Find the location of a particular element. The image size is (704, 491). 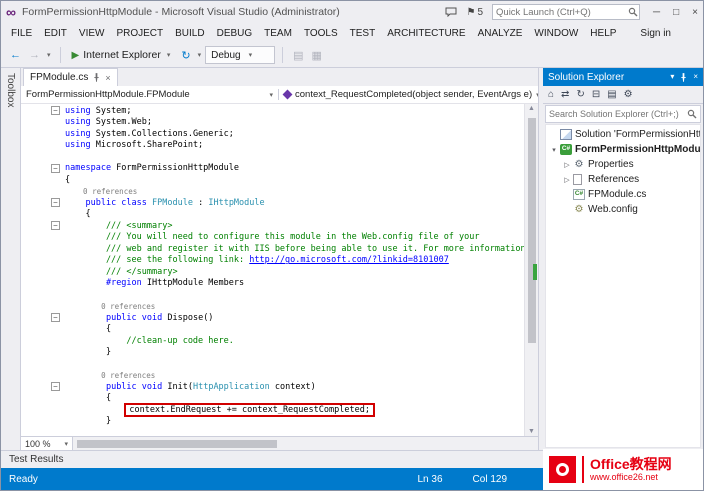

sync-with-active-document-icon: ⇄ is located at coordinates (565, 94).